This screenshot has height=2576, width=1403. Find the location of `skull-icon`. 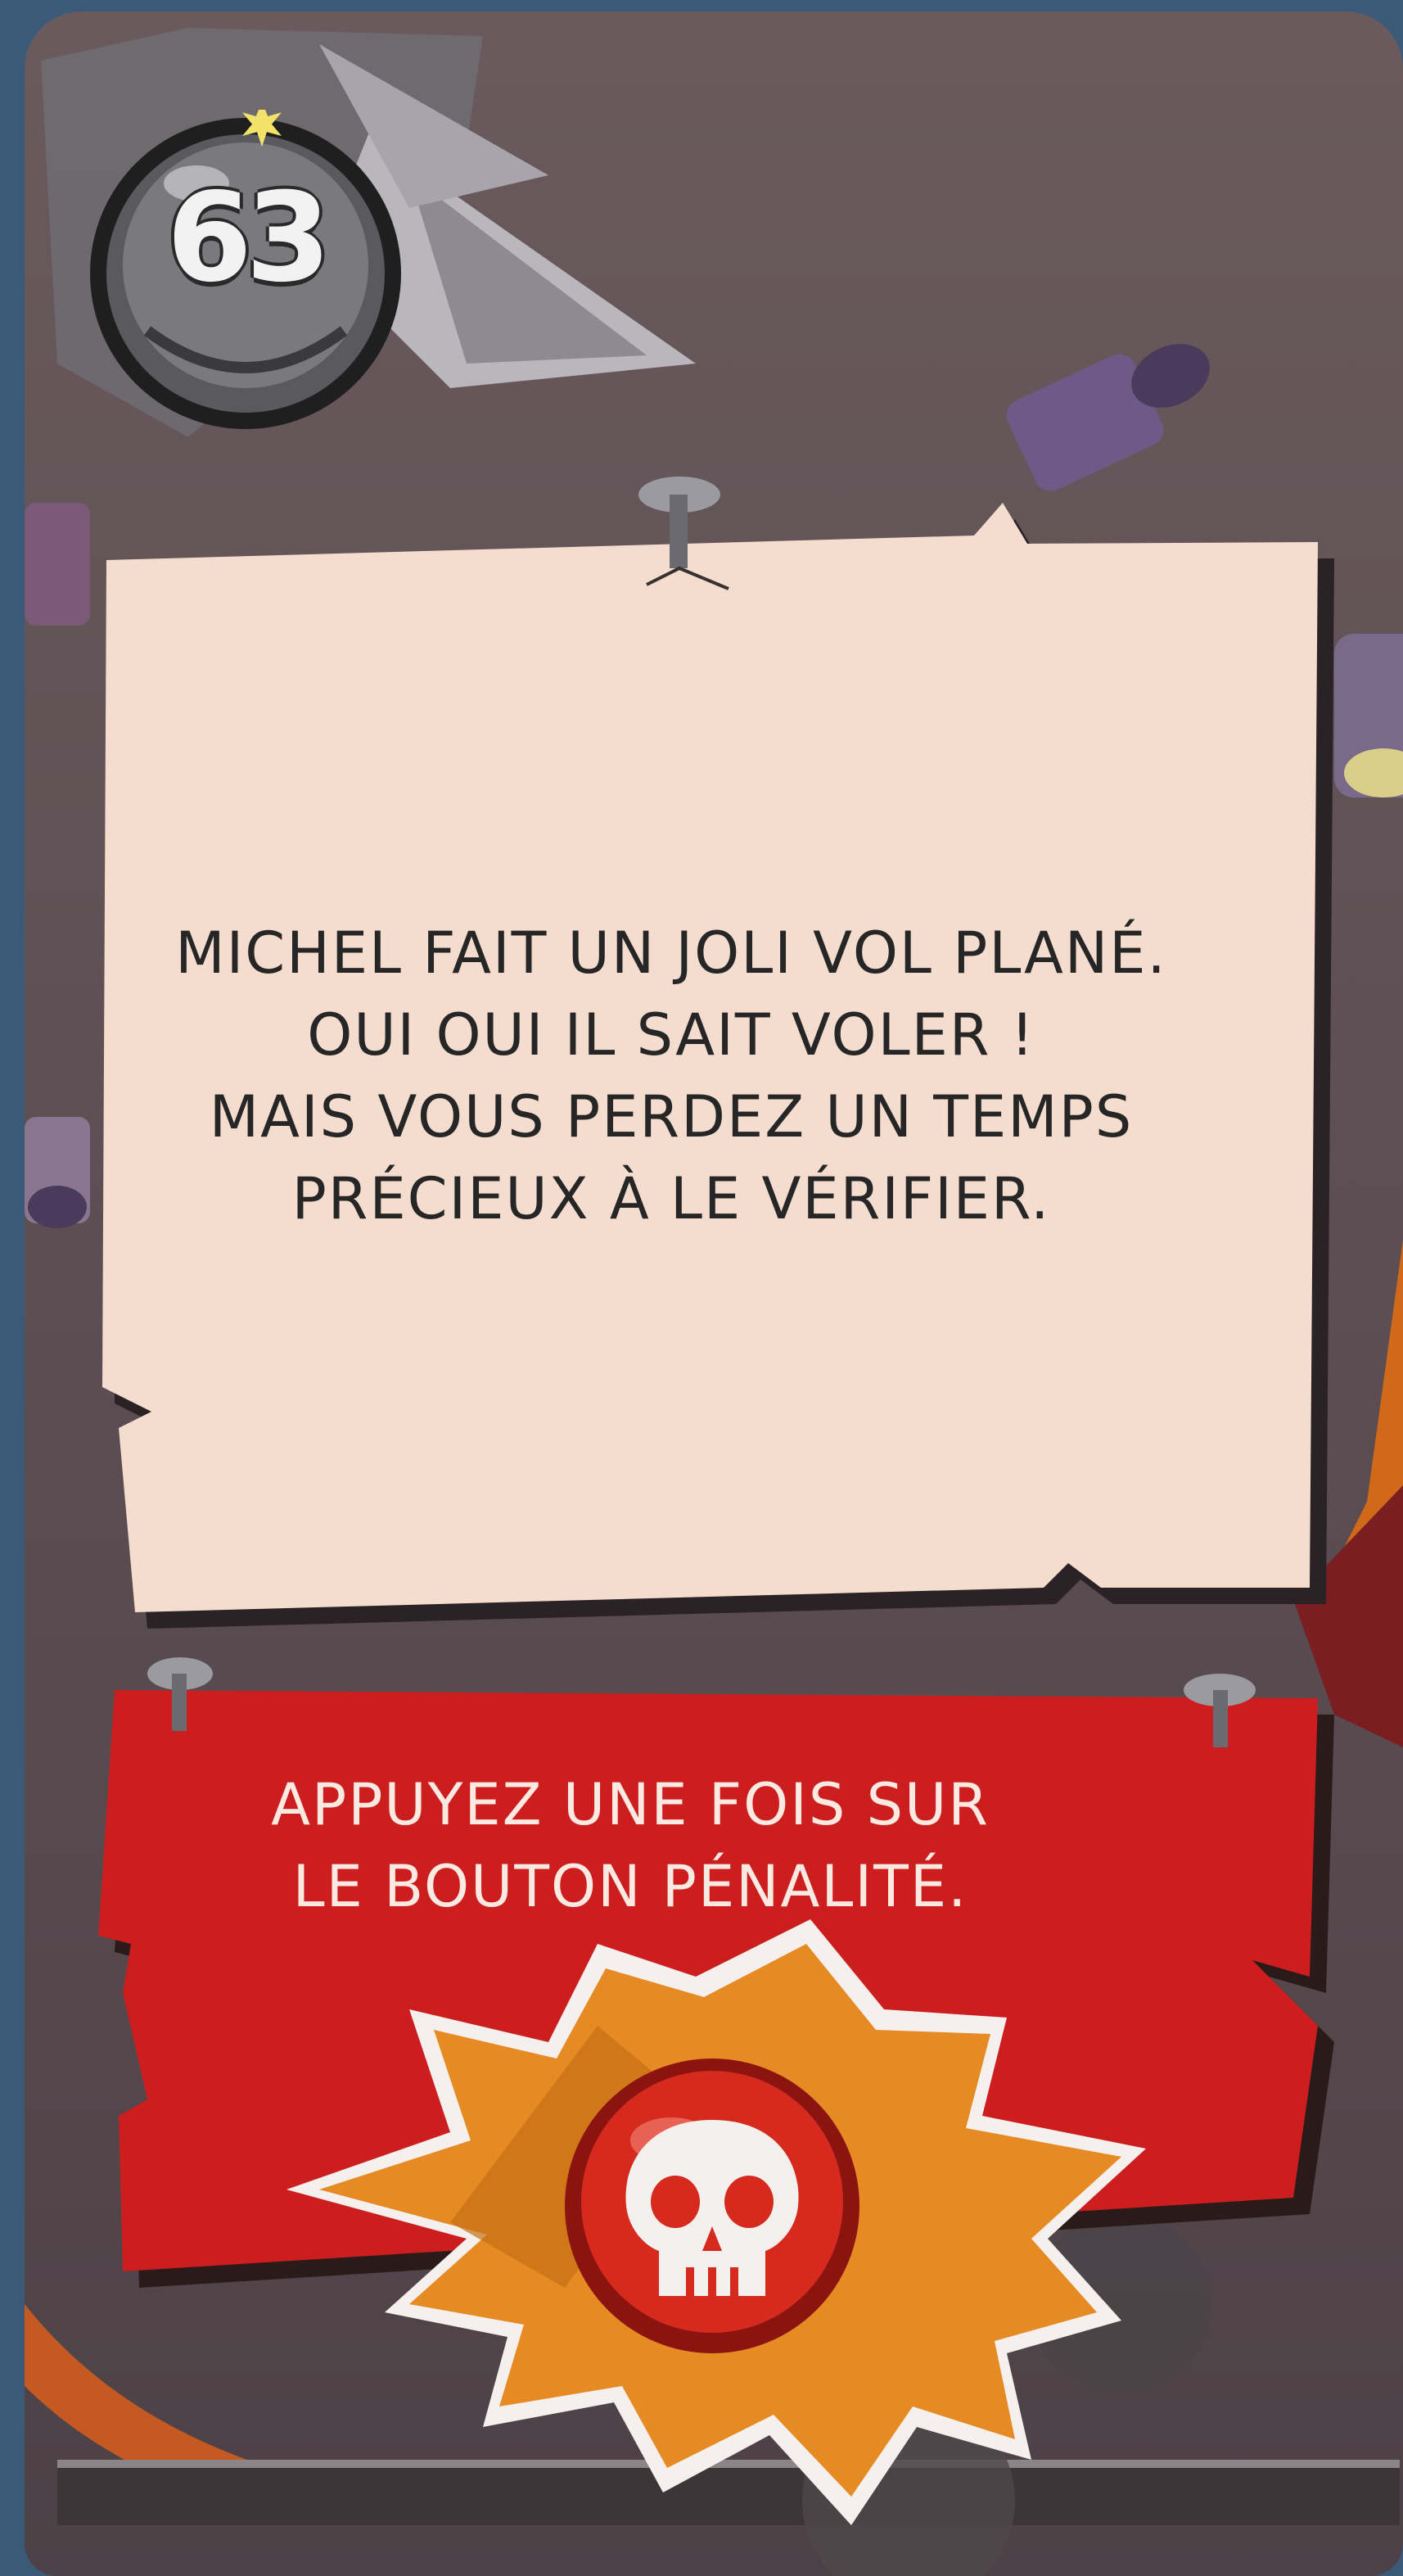

skull-icon is located at coordinates (712, 2206).